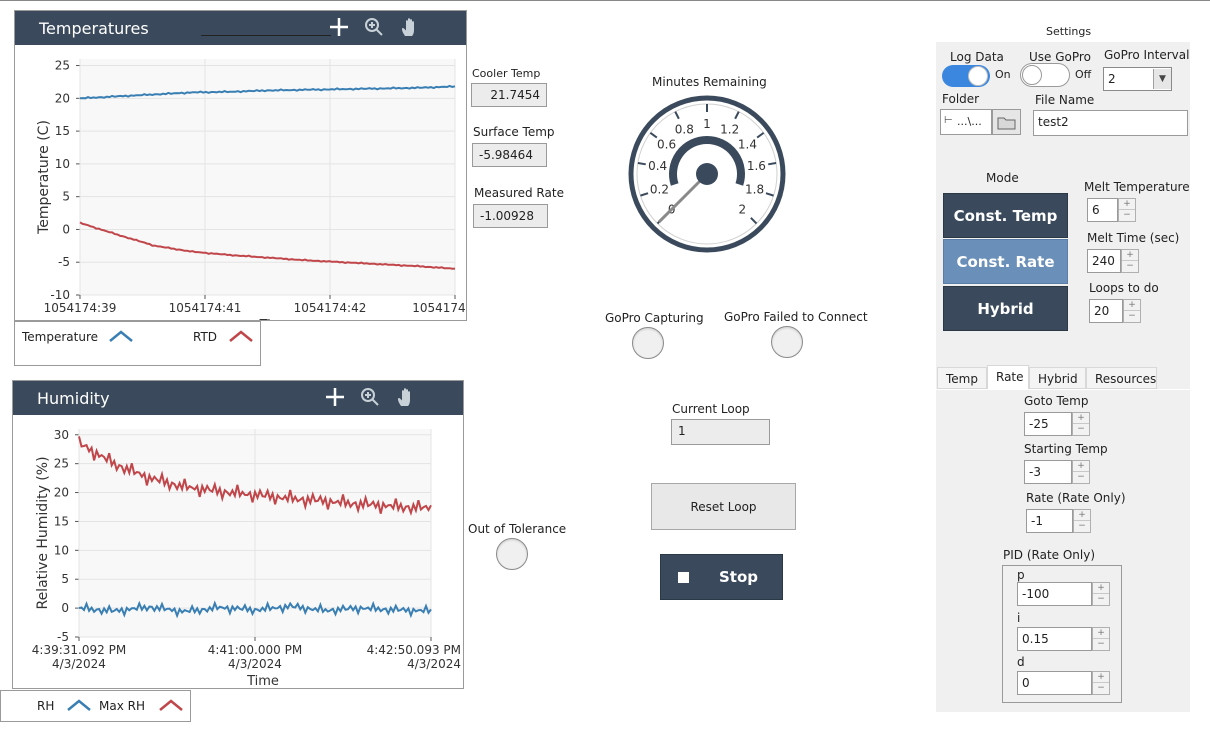 The width and height of the screenshot is (1210, 730). I want to click on cooler-temp-readout: 21.7454, so click(509, 95).